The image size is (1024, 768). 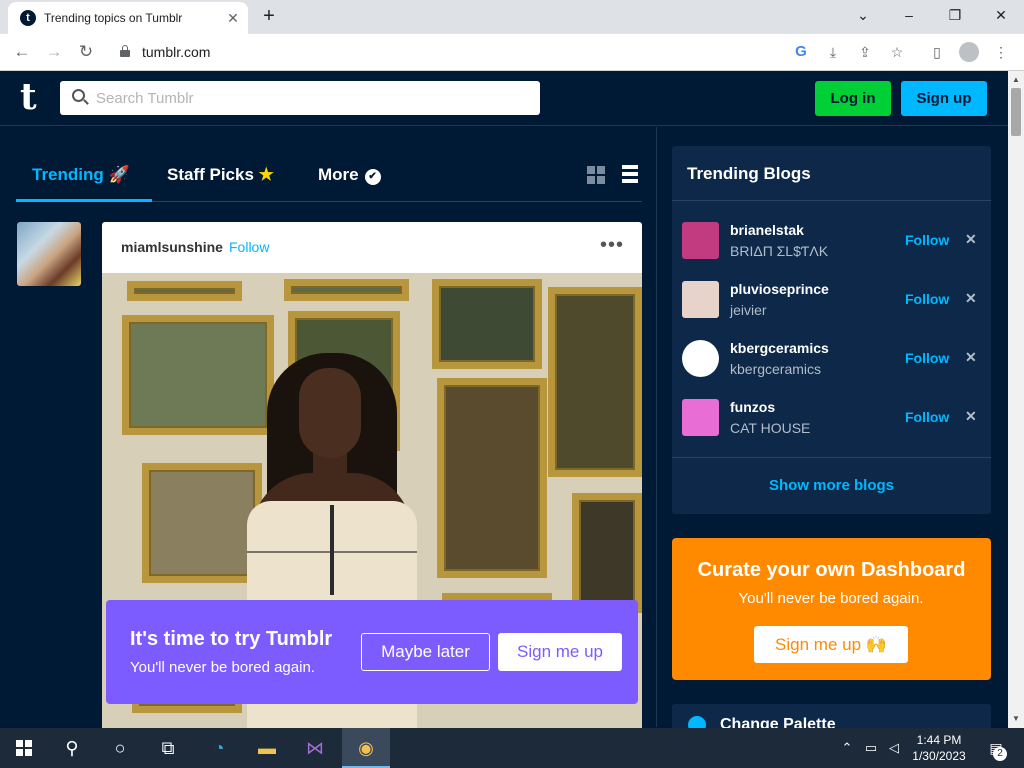 I want to click on volume-icon: ◁, so click(x=894, y=748).